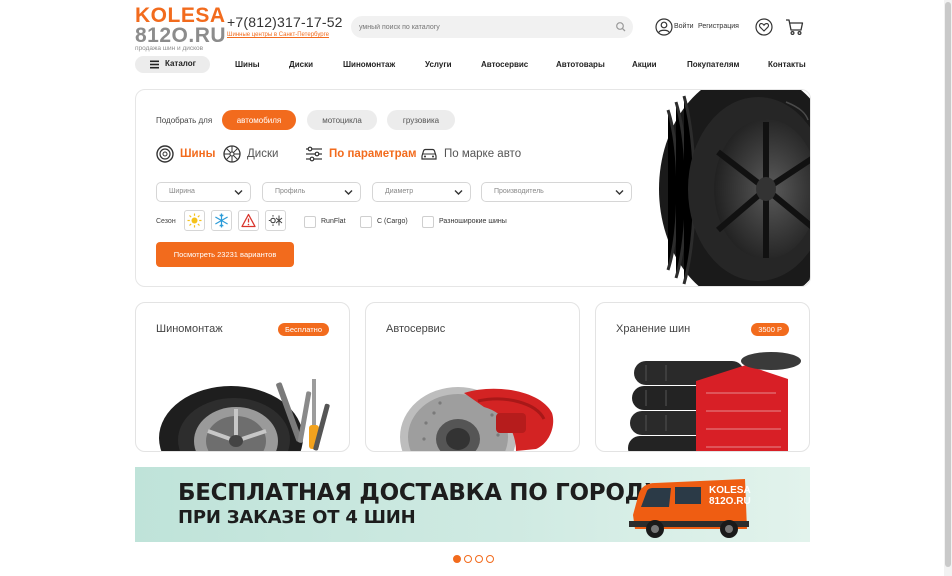  I want to click on logo-line2: 812O.RU, so click(181, 35).